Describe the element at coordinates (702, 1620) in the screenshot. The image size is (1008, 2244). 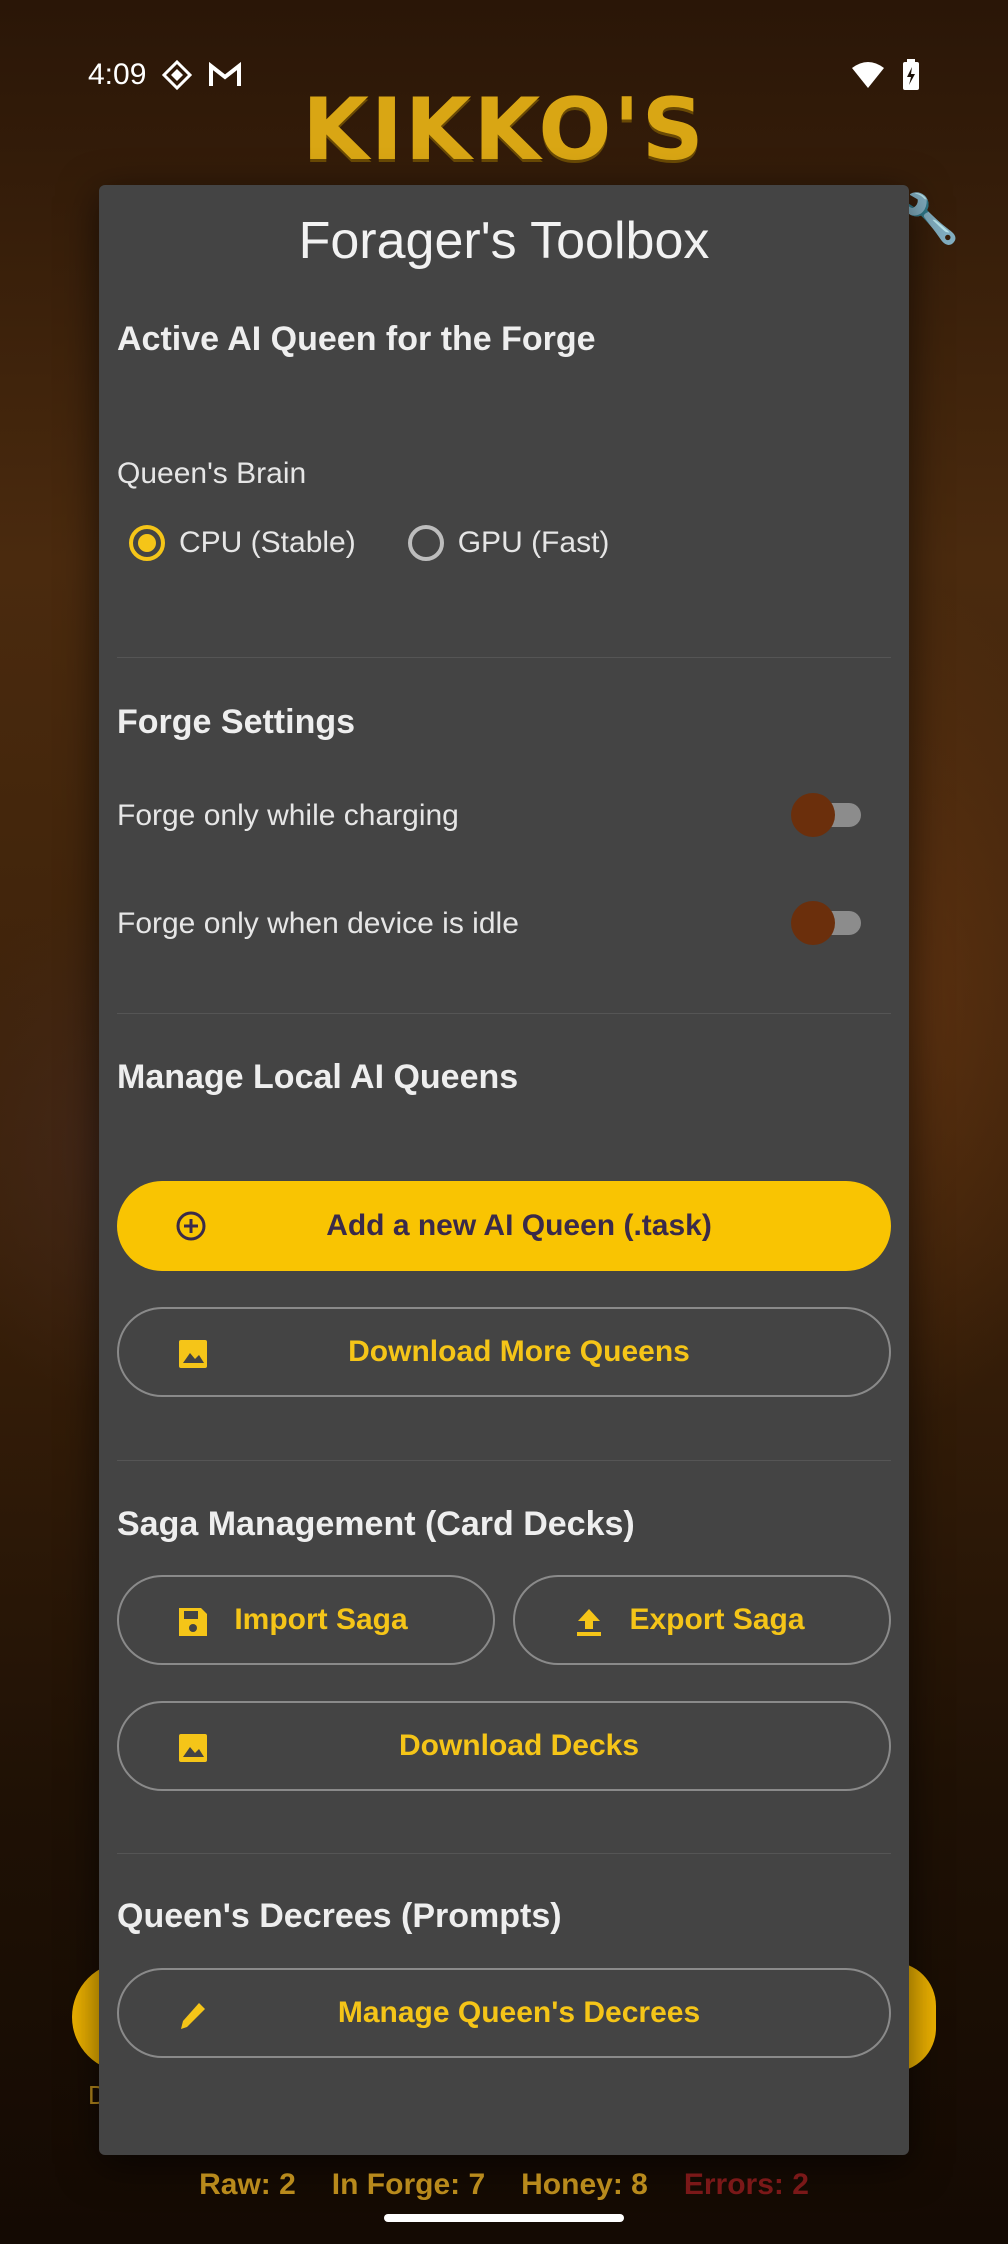
I see `export-saga-button: Export Saga` at that location.